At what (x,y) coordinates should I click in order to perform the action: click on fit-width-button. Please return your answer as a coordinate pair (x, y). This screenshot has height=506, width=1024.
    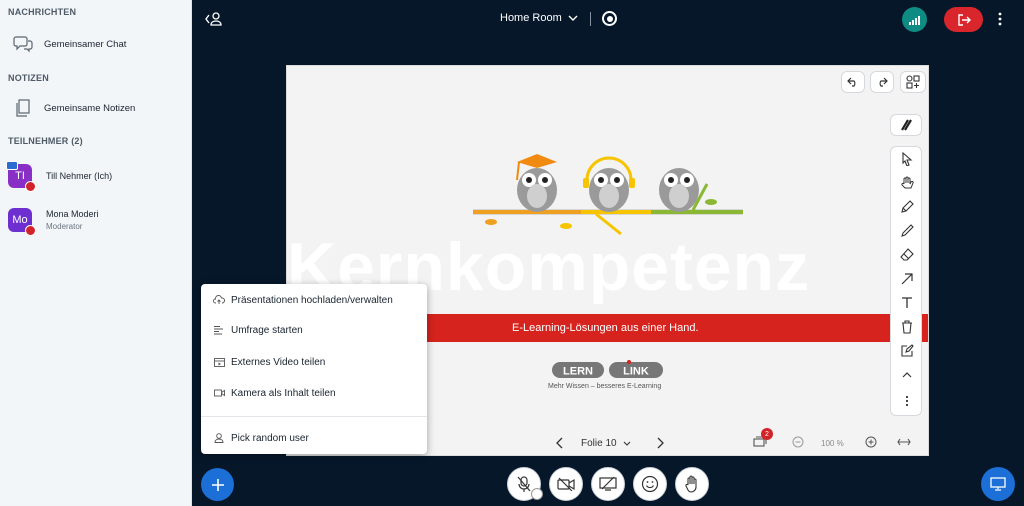
    Looking at the image, I should click on (904, 442).